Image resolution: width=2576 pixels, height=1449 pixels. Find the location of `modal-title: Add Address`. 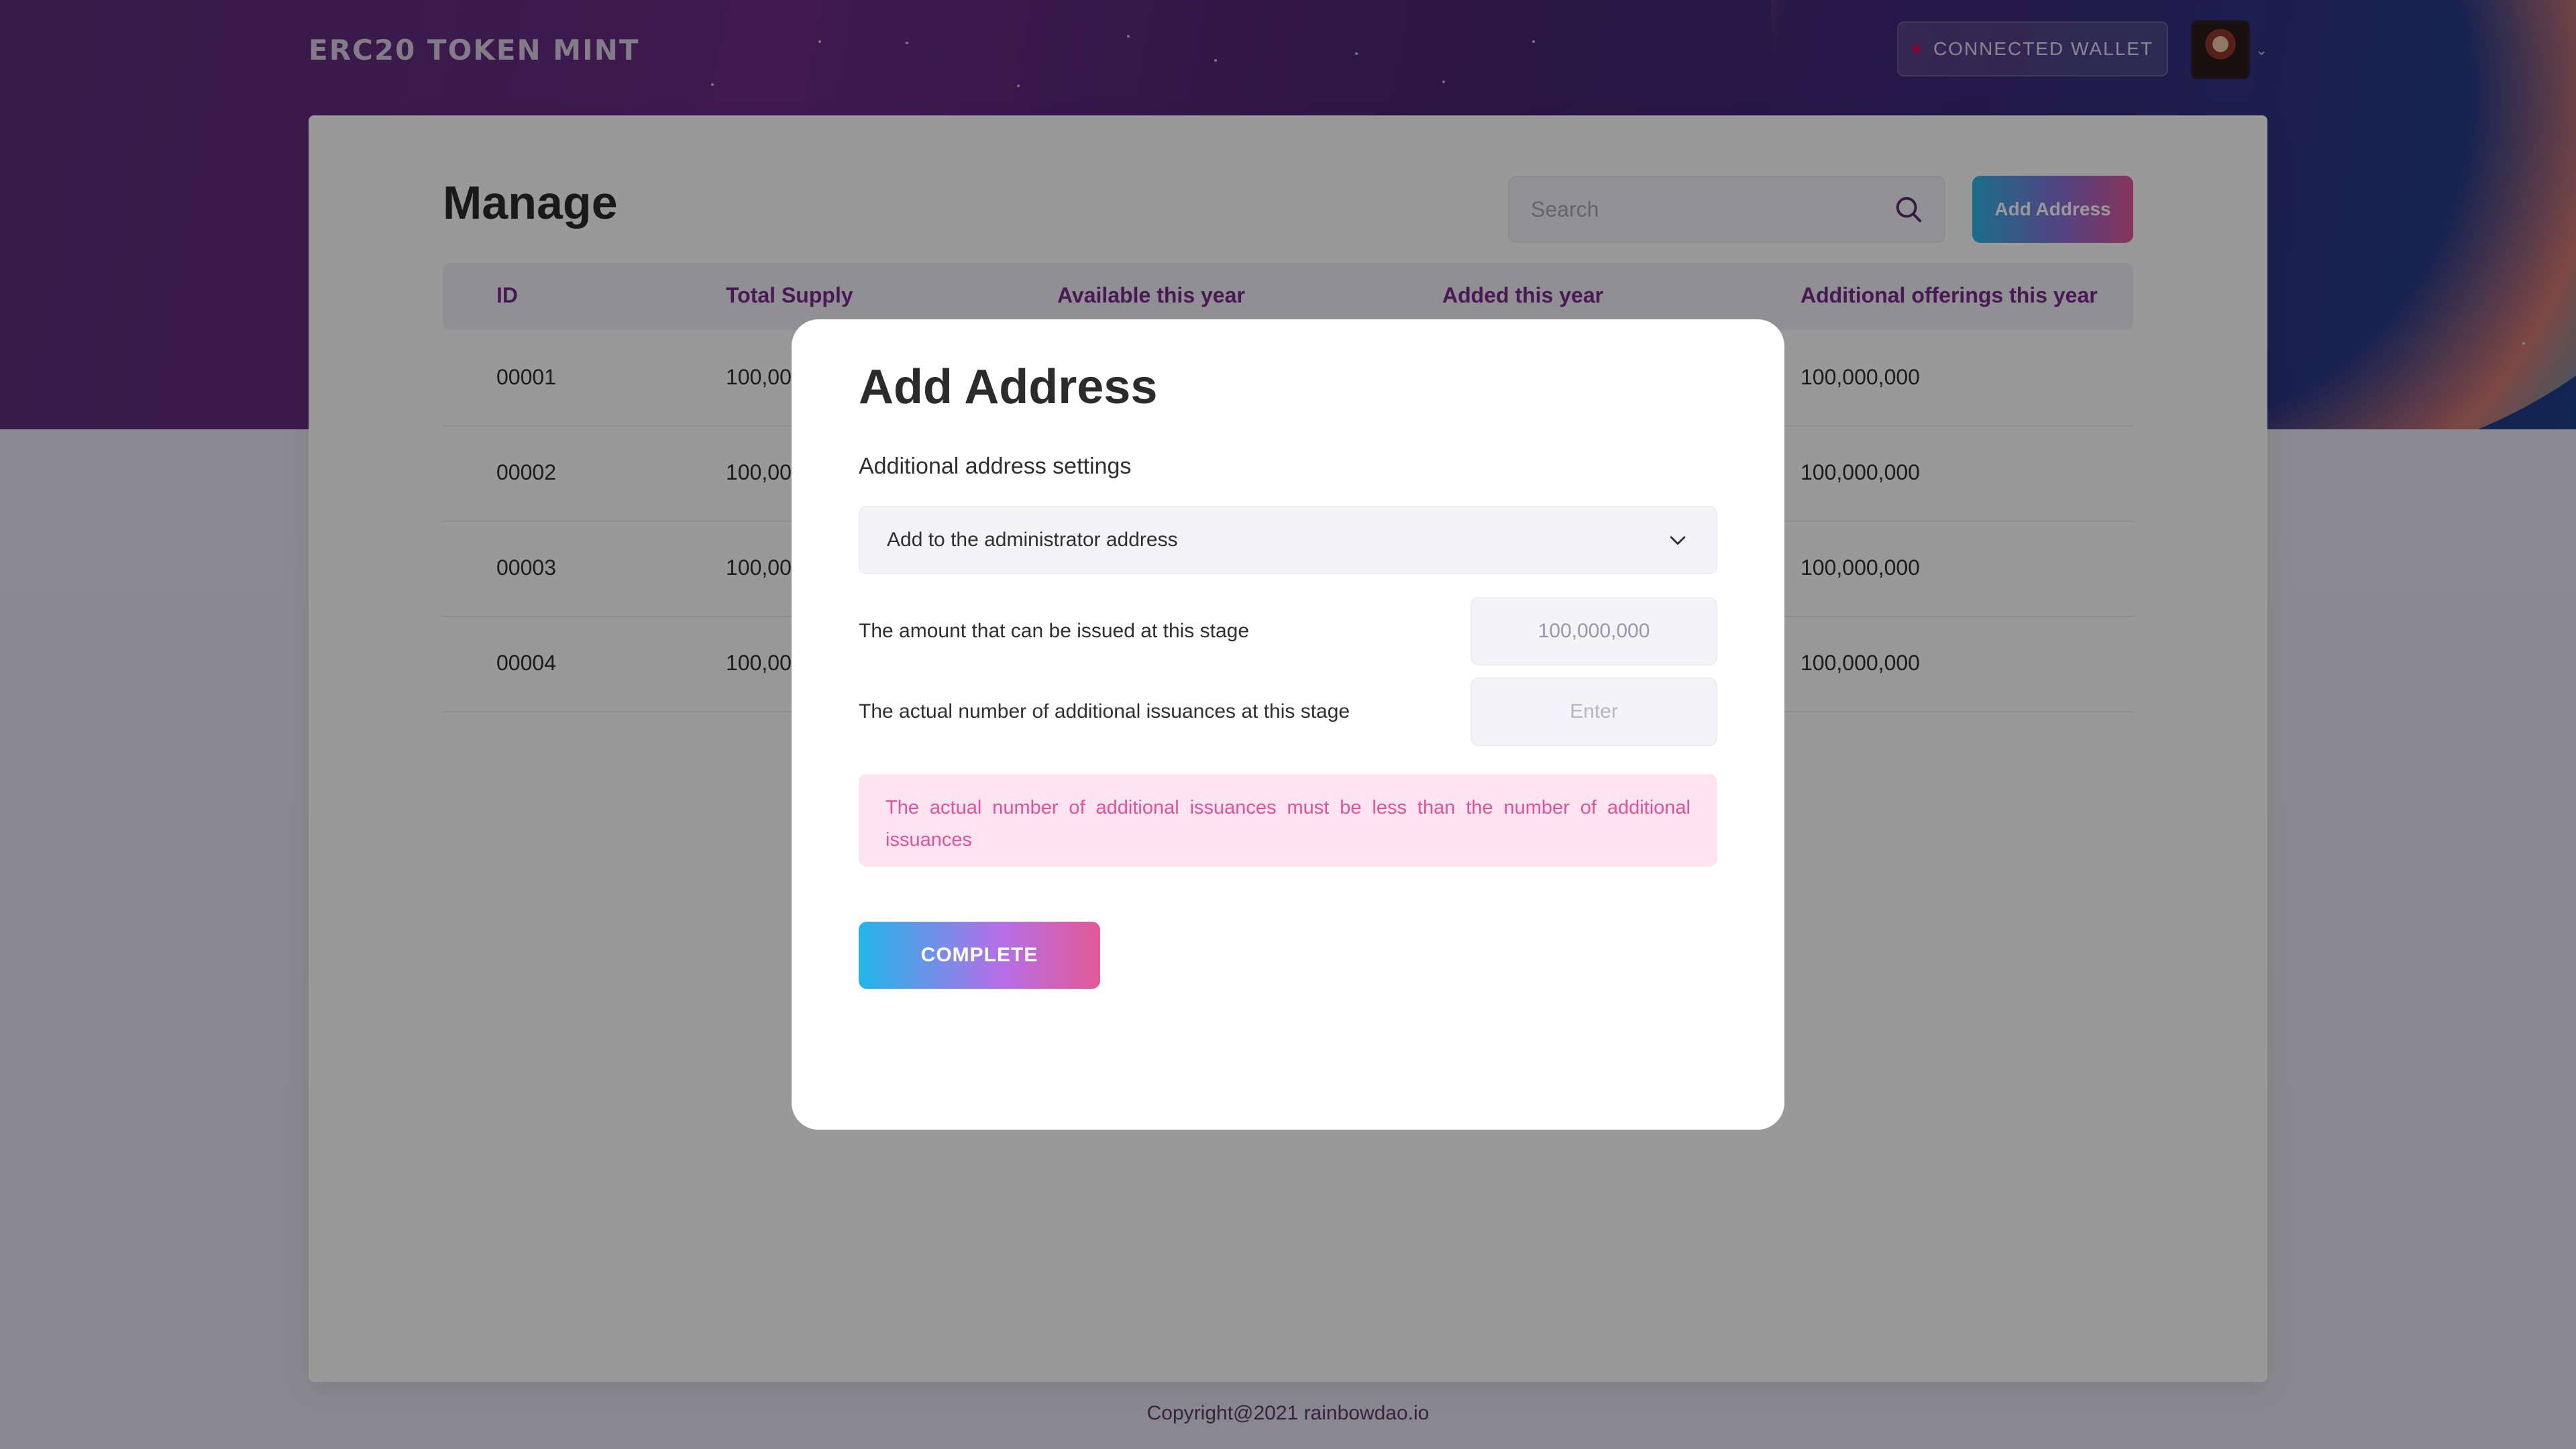

modal-title: Add Address is located at coordinates (1008, 387).